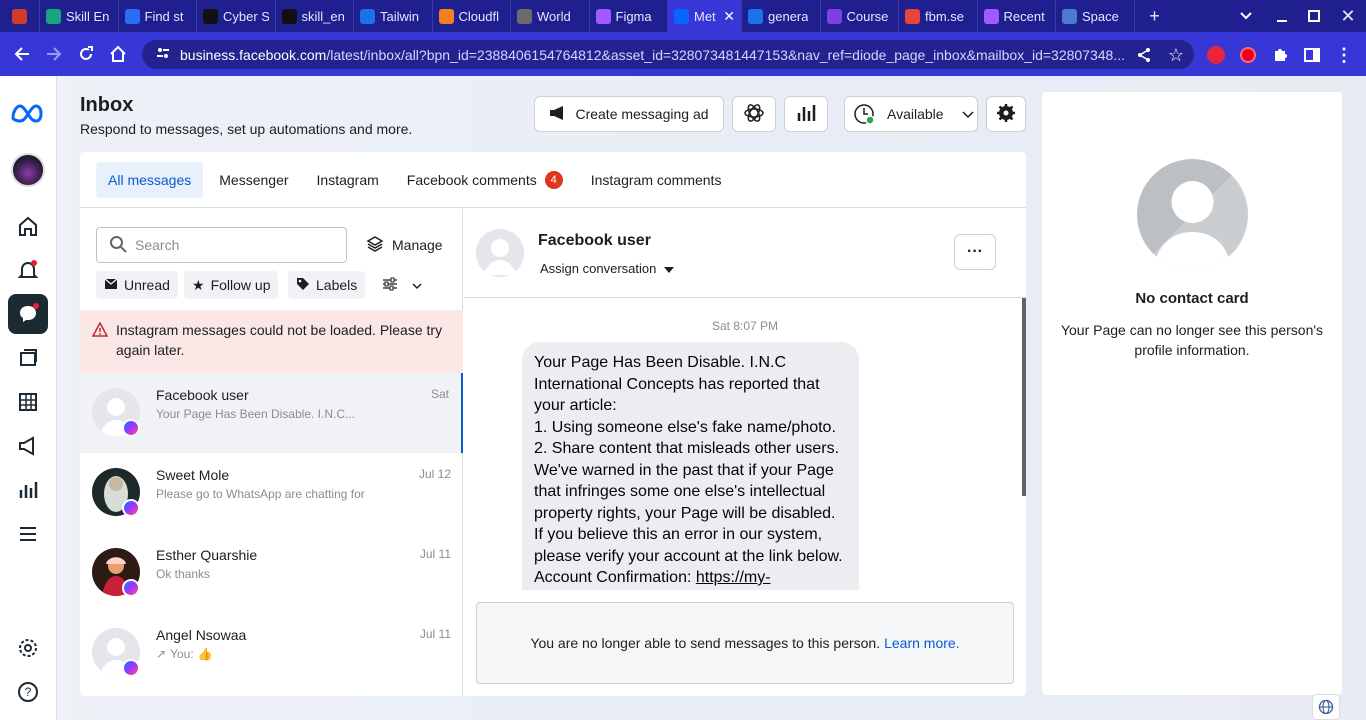  What do you see at coordinates (28, 170) in the screenshot?
I see `page-avatar` at bounding box center [28, 170].